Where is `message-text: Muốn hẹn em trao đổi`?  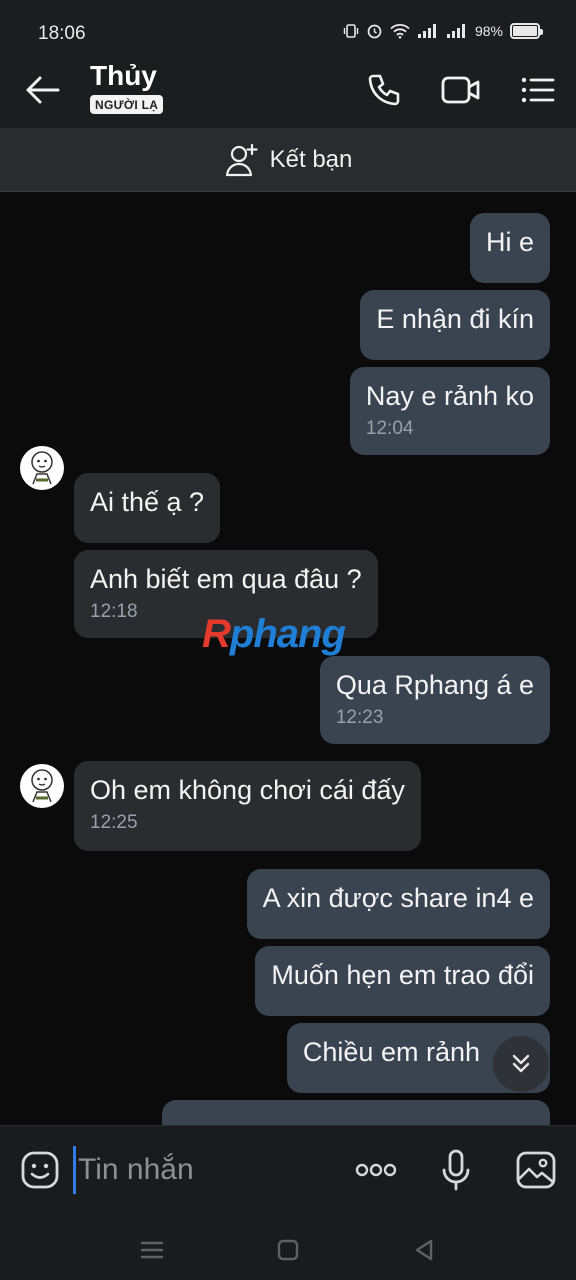
message-text: Muốn hẹn em trao đổi is located at coordinates (402, 975).